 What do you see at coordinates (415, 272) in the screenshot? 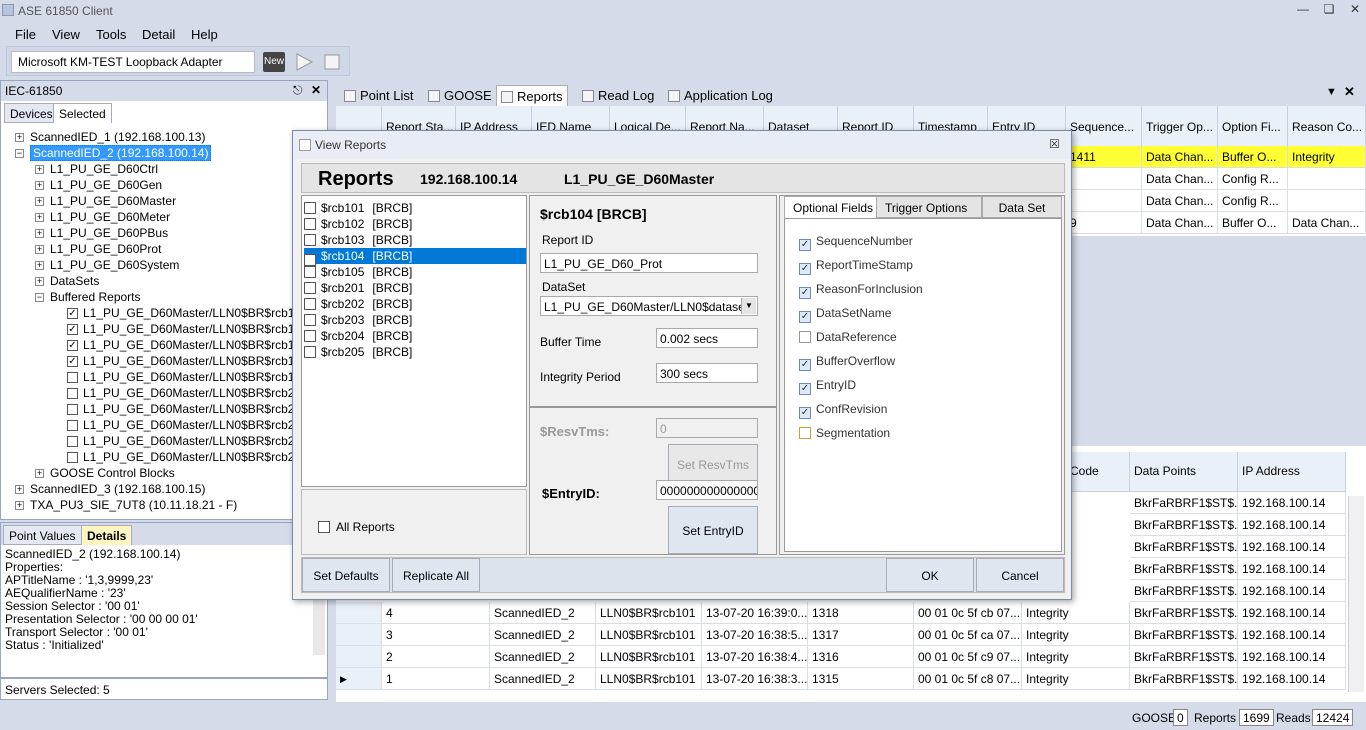
I see `rcb-list-item: $rcb105 [BRCB]` at bounding box center [415, 272].